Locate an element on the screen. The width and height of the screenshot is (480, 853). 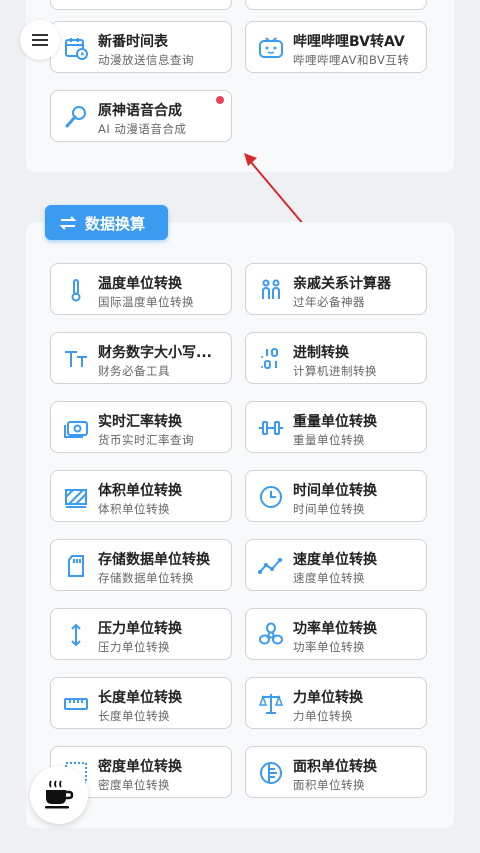
tool-title: 实时汇率转换 is located at coordinates (140, 422).